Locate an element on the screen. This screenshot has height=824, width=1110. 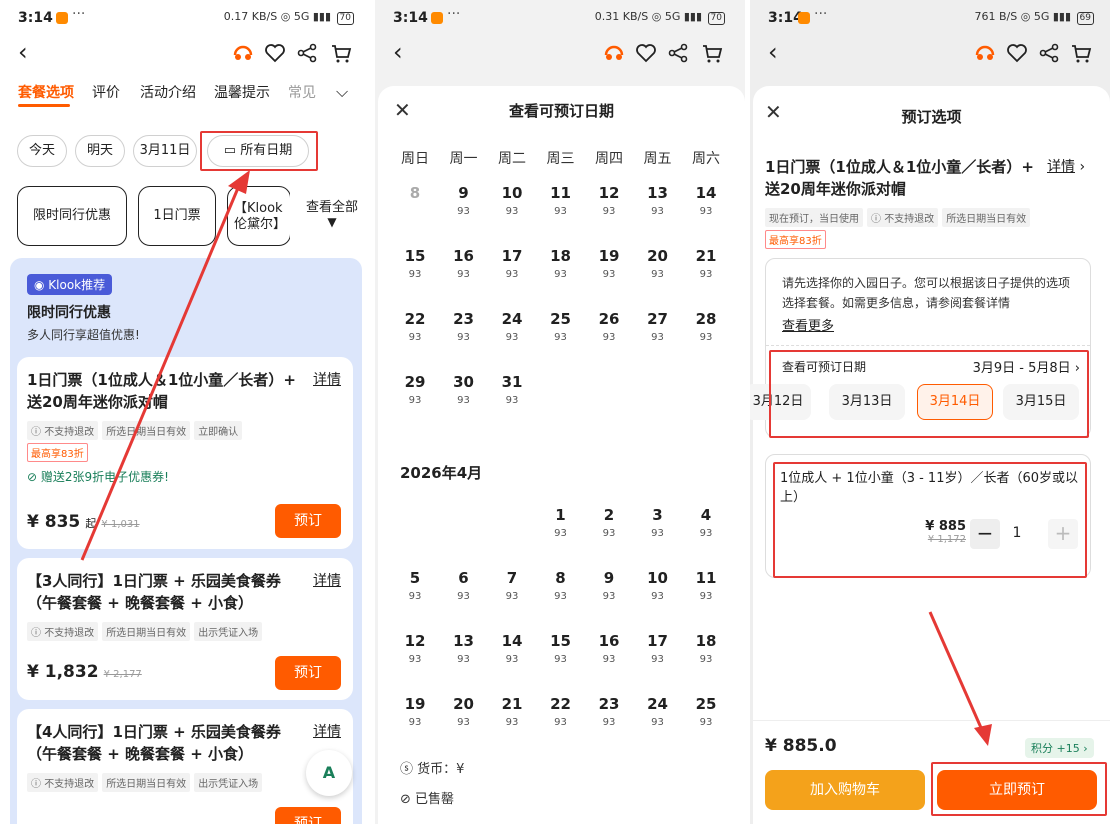
calendar-day: 27 93 is located at coordinates (658, 326).